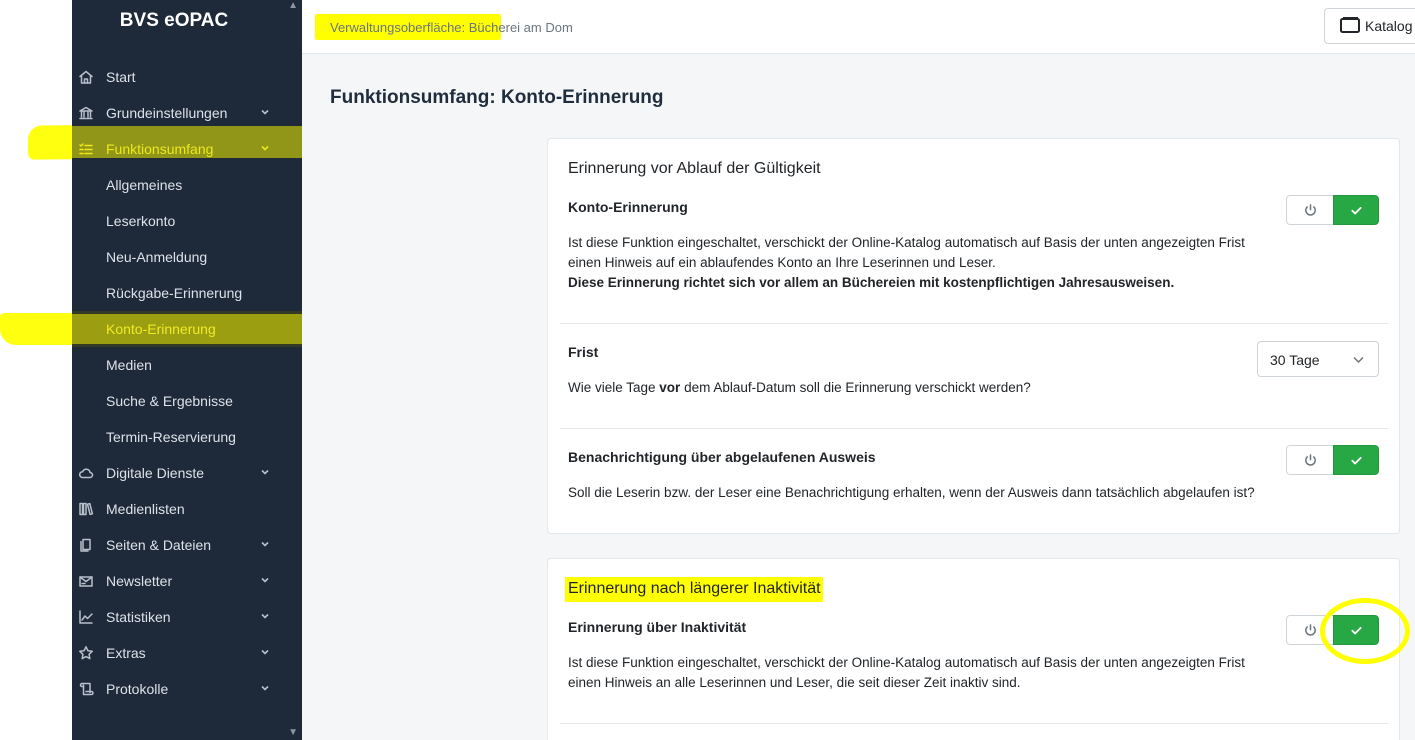  Describe the element at coordinates (670, 387) in the screenshot. I see `description-bold: vor` at that location.